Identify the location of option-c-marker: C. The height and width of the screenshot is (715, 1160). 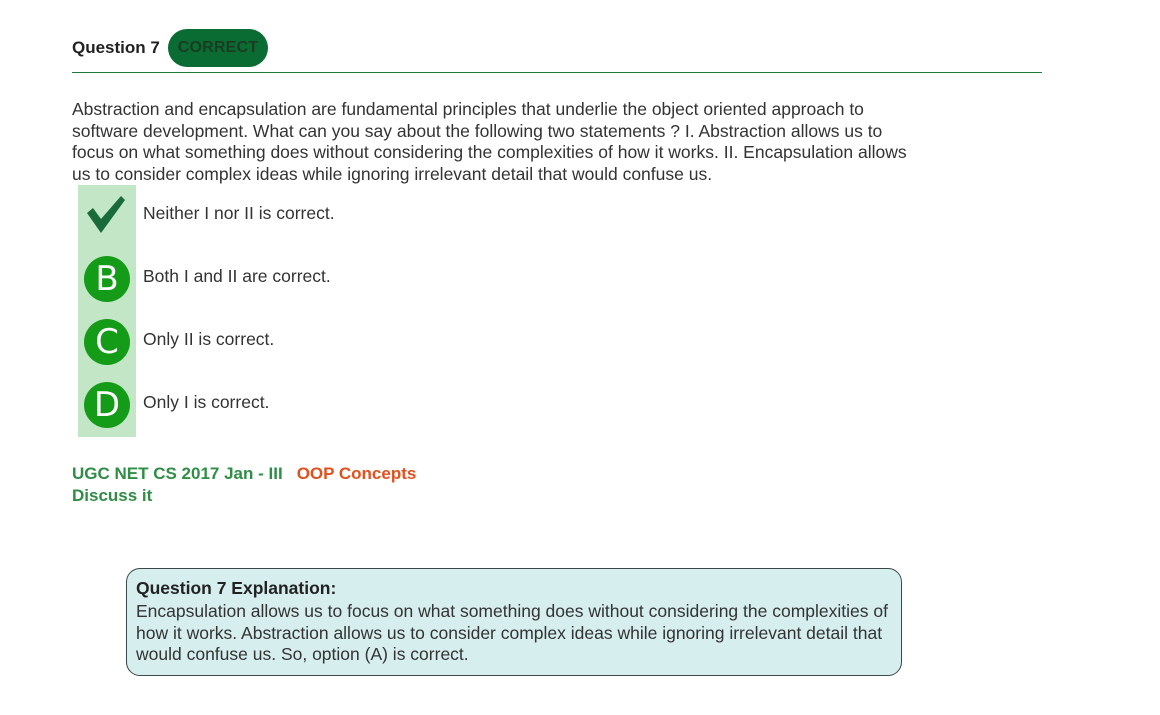
(107, 342).